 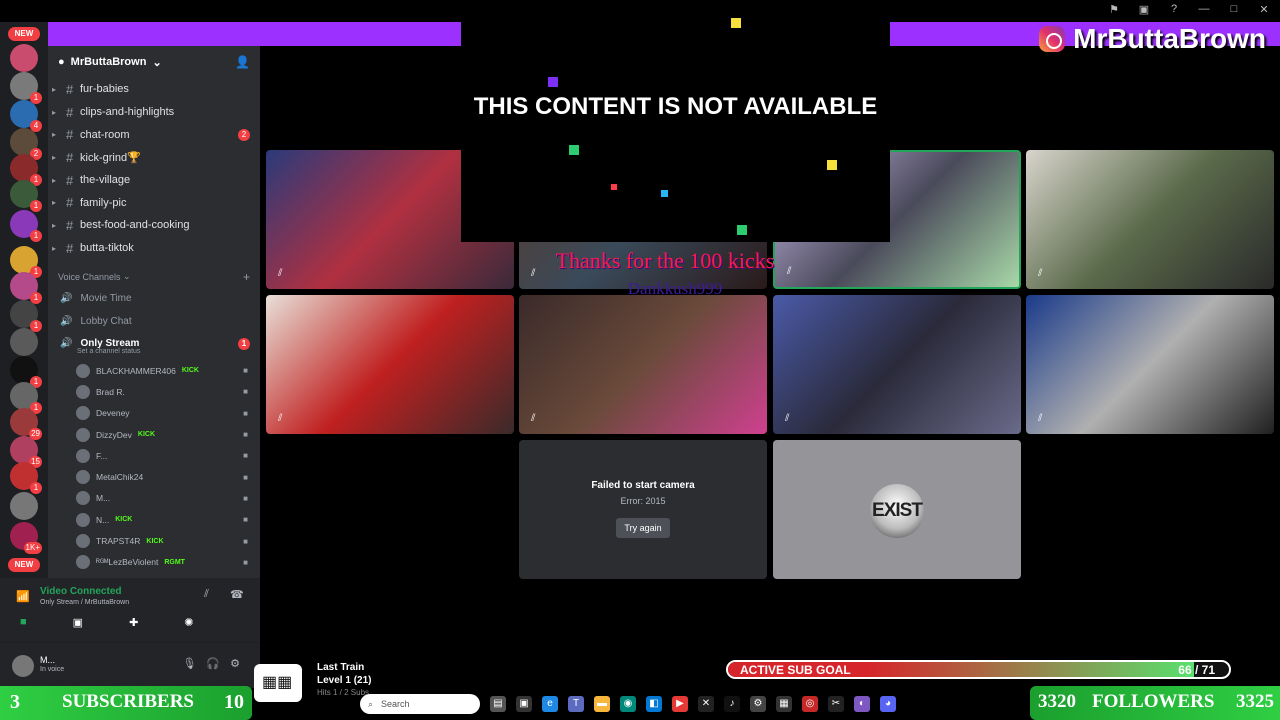 What do you see at coordinates (154, 354) in the screenshot?
I see `channel-status: Set a channel status` at bounding box center [154, 354].